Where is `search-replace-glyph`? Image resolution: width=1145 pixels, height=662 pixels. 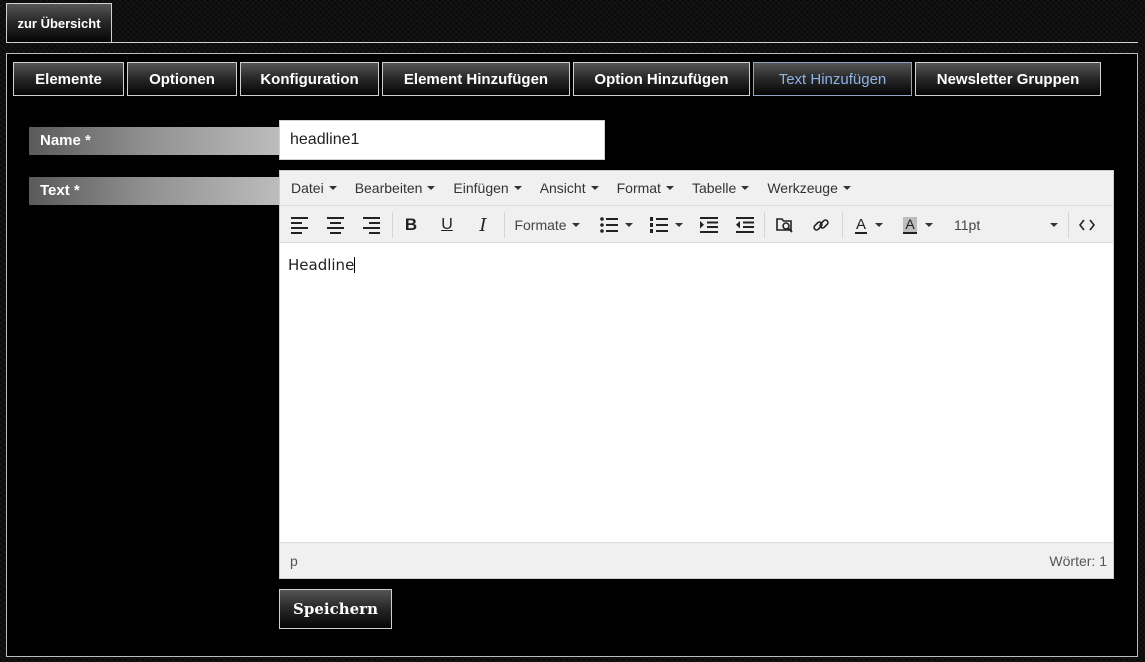 search-replace-glyph is located at coordinates (784, 225).